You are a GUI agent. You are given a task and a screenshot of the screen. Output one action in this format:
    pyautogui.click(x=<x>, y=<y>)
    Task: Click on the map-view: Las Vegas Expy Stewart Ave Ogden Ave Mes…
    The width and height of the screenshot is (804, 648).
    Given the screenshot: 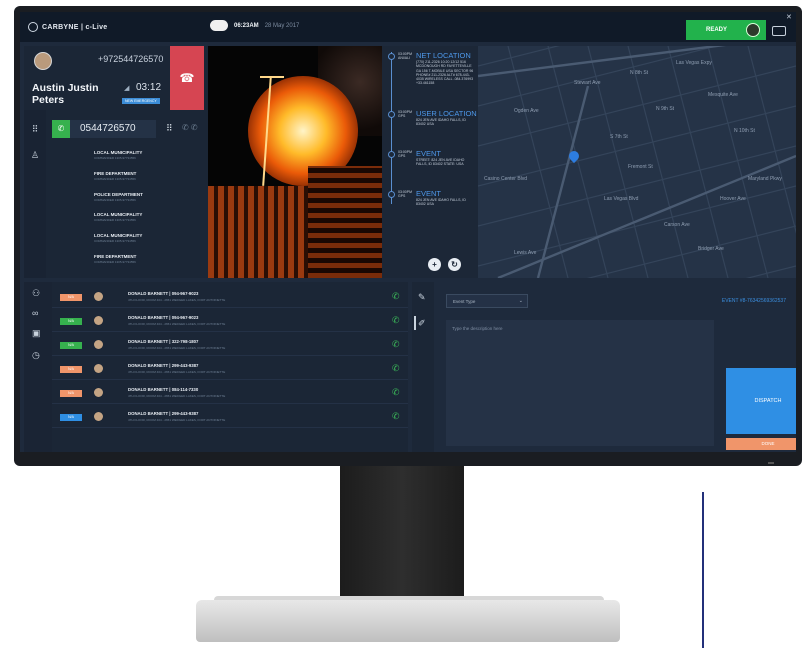 What is the action you would take?
    pyautogui.click(x=637, y=162)
    